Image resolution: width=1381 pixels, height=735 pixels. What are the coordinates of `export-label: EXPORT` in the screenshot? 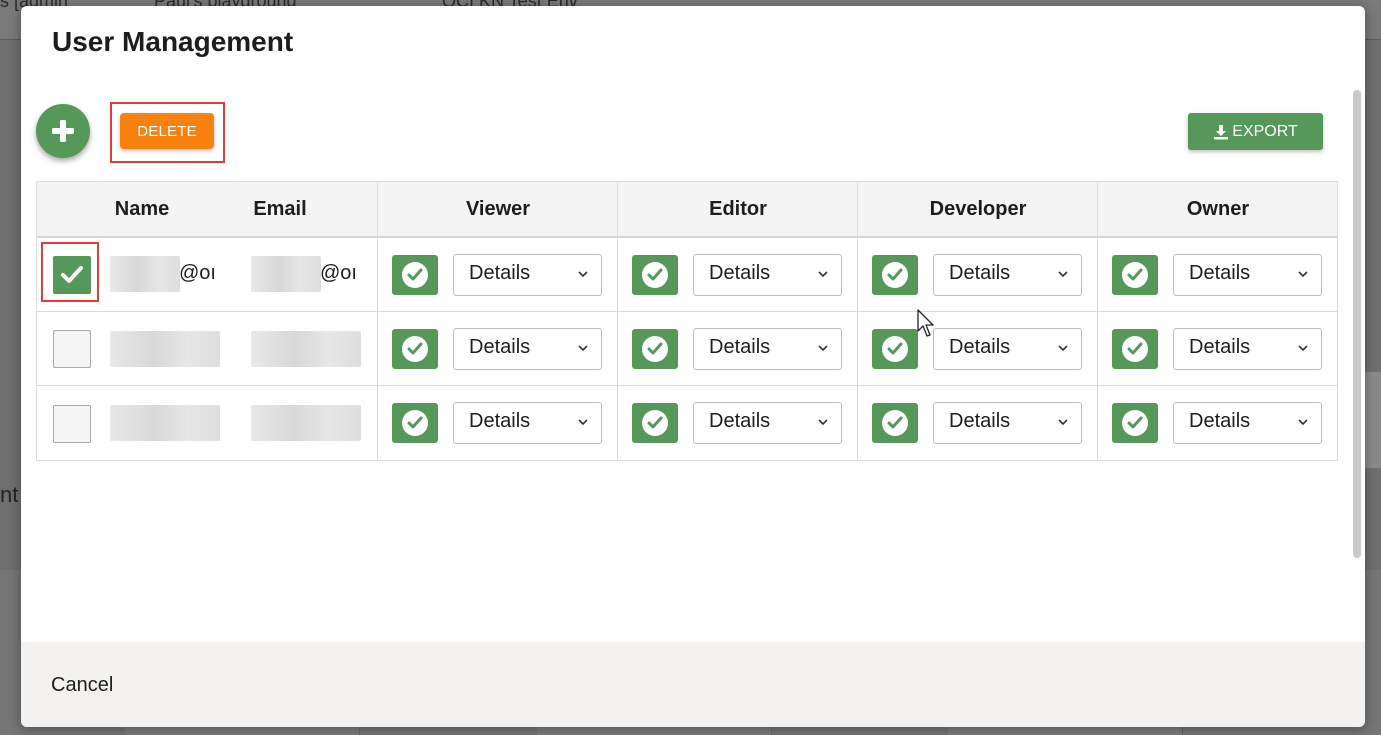 It's located at (1265, 131).